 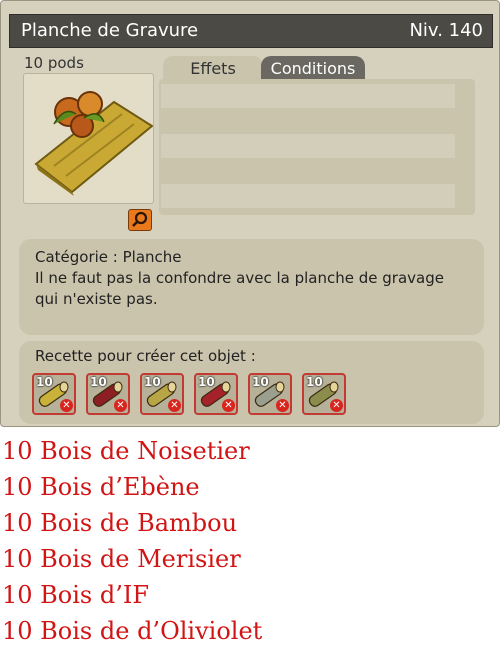 I want to click on item-weight: 10 pods, so click(x=54, y=63).